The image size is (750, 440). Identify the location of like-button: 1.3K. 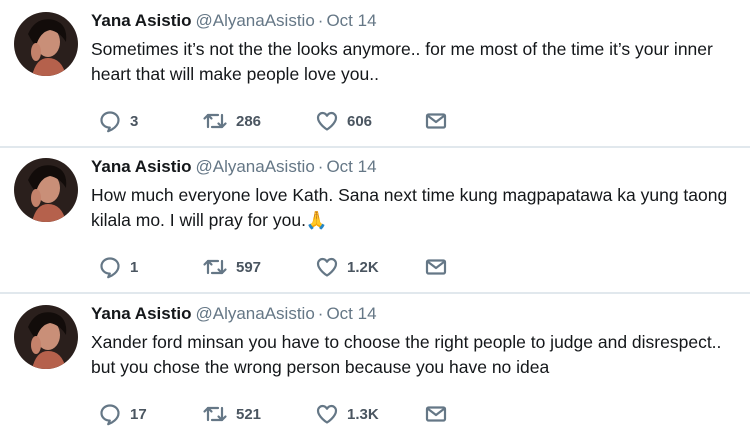
(347, 414).